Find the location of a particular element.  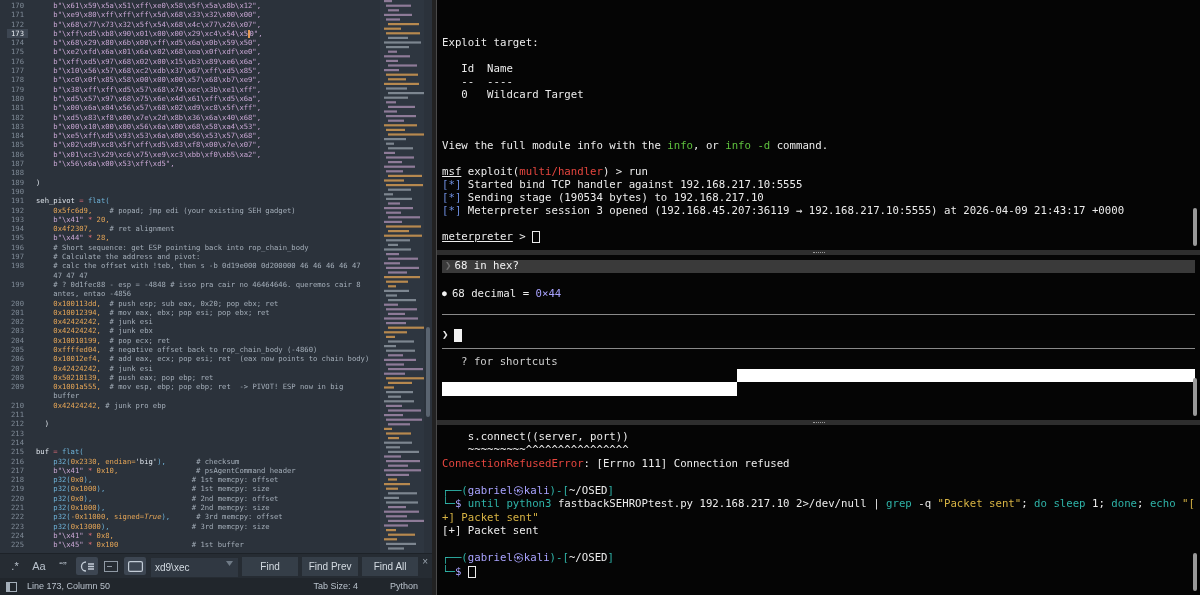

find-option-toggle: Aa is located at coordinates (39, 566).